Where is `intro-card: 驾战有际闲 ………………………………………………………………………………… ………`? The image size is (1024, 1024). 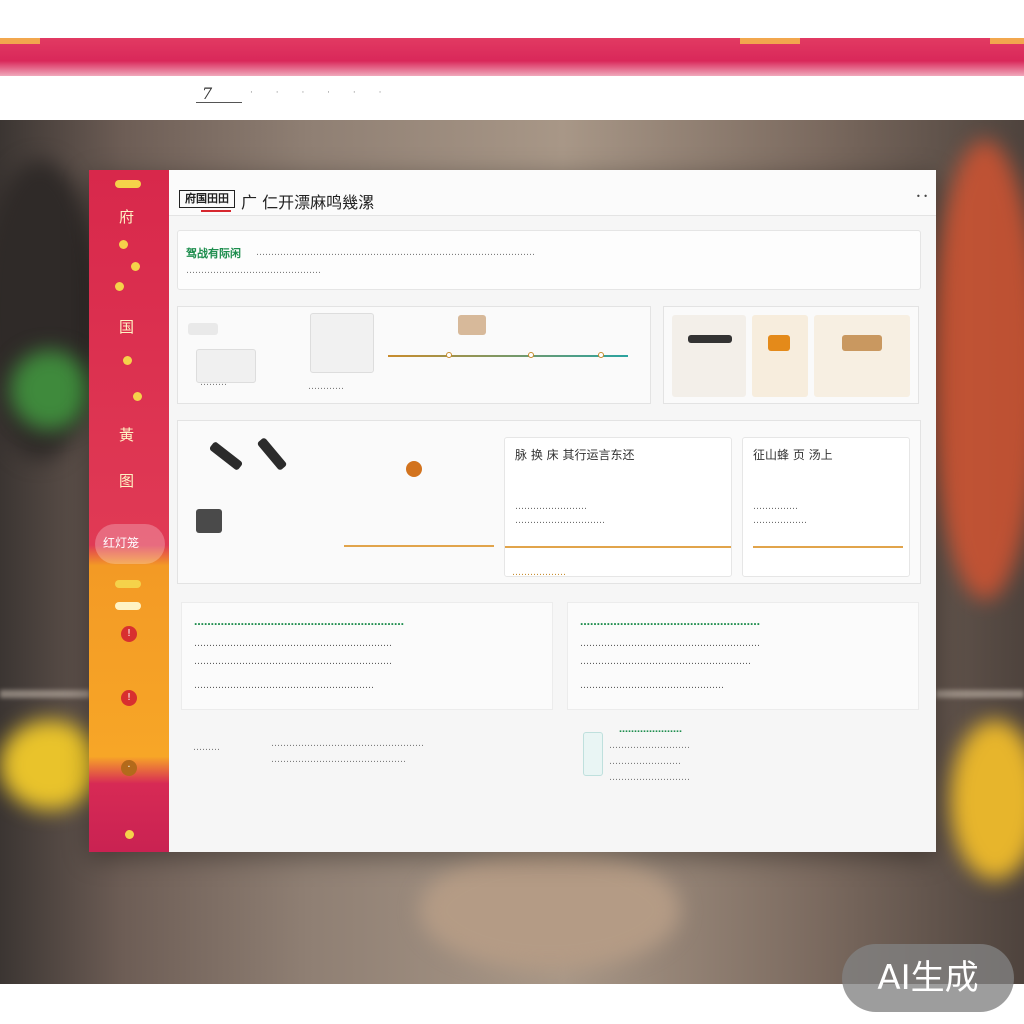
intro-card: 驾战有际闲 ………………………………………………………………………………… ……… is located at coordinates (549, 260).